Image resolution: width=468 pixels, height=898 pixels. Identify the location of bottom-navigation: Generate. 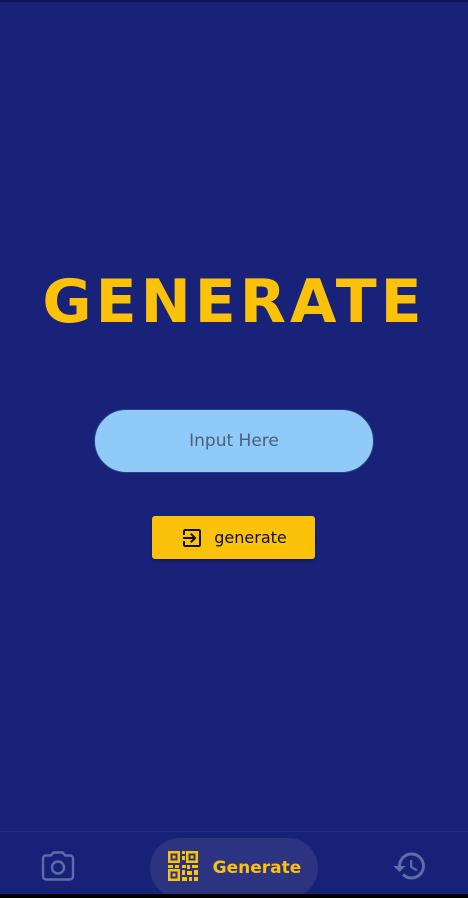
(234, 864).